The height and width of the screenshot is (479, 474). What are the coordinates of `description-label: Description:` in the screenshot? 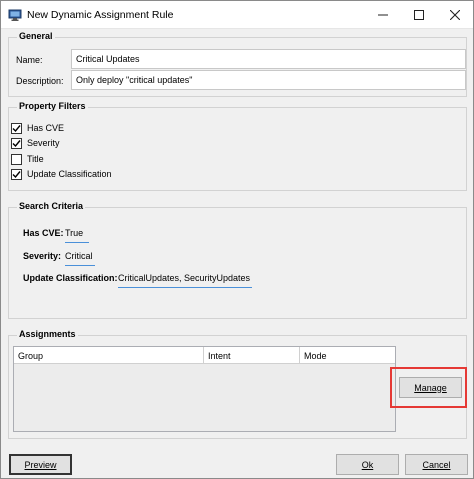 It's located at (40, 81).